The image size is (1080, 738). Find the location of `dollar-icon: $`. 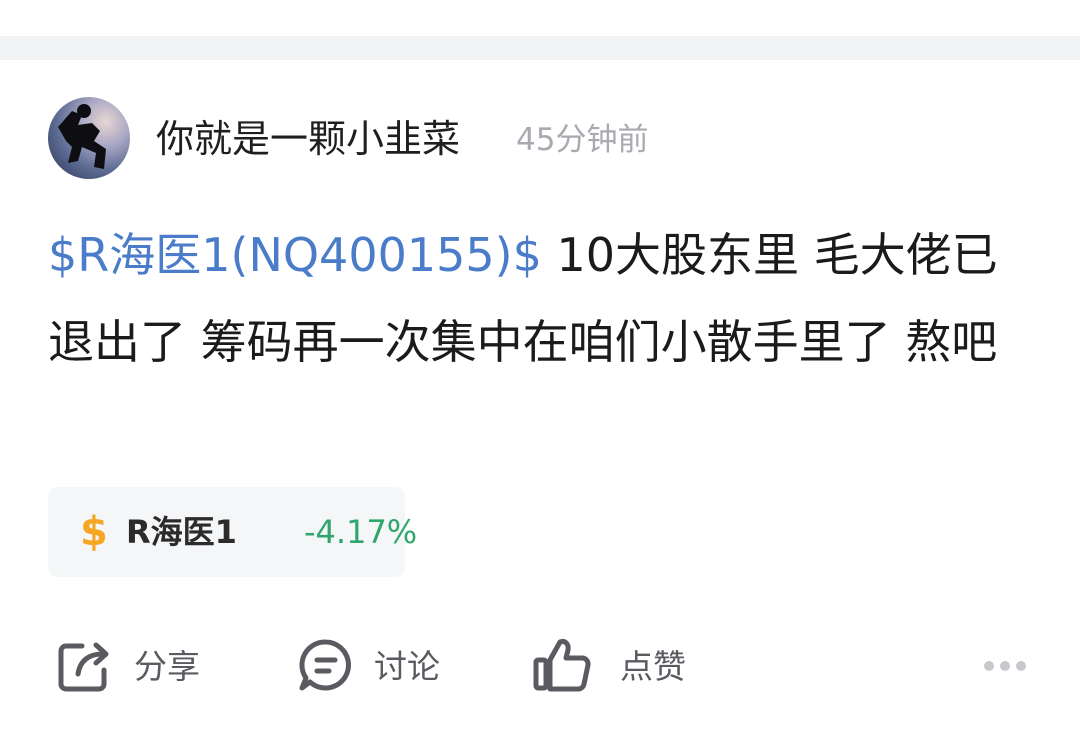

dollar-icon: $ is located at coordinates (94, 532).